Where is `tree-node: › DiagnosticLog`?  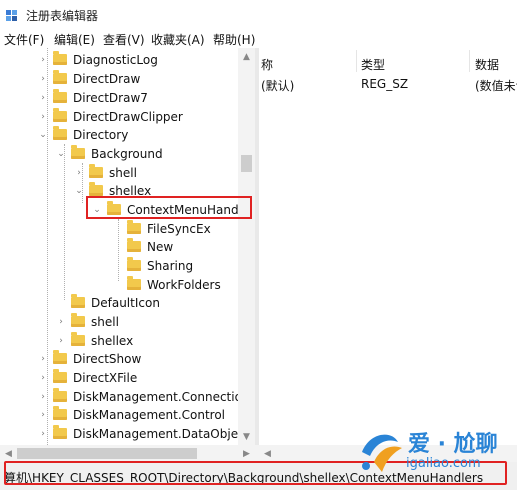 tree-node: › DiagnosticLog is located at coordinates (97, 59).